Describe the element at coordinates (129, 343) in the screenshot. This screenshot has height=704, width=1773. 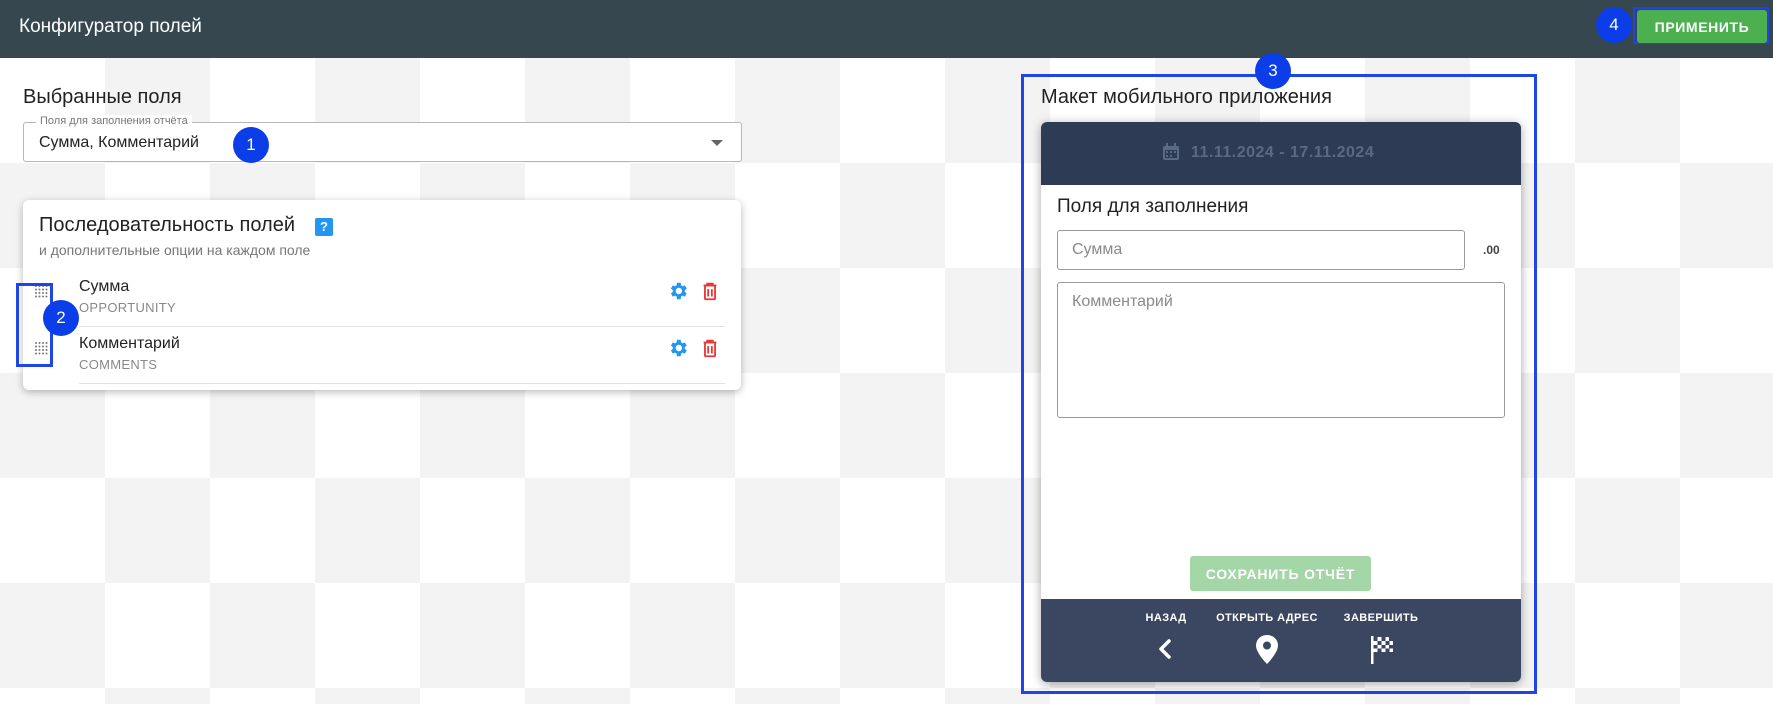
I see `sequence-field-name: Комментарий` at that location.